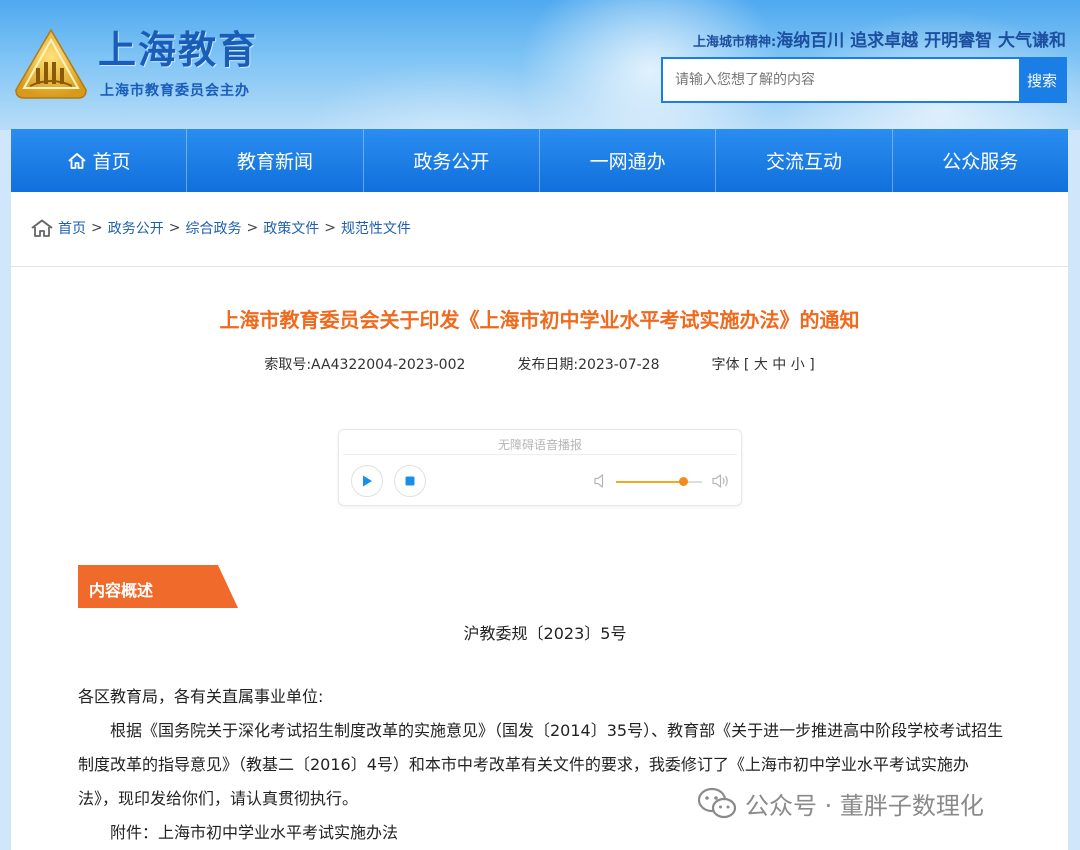 This screenshot has width=1080, height=850. I want to click on nav-item-interaction: 交流互动, so click(804, 160).